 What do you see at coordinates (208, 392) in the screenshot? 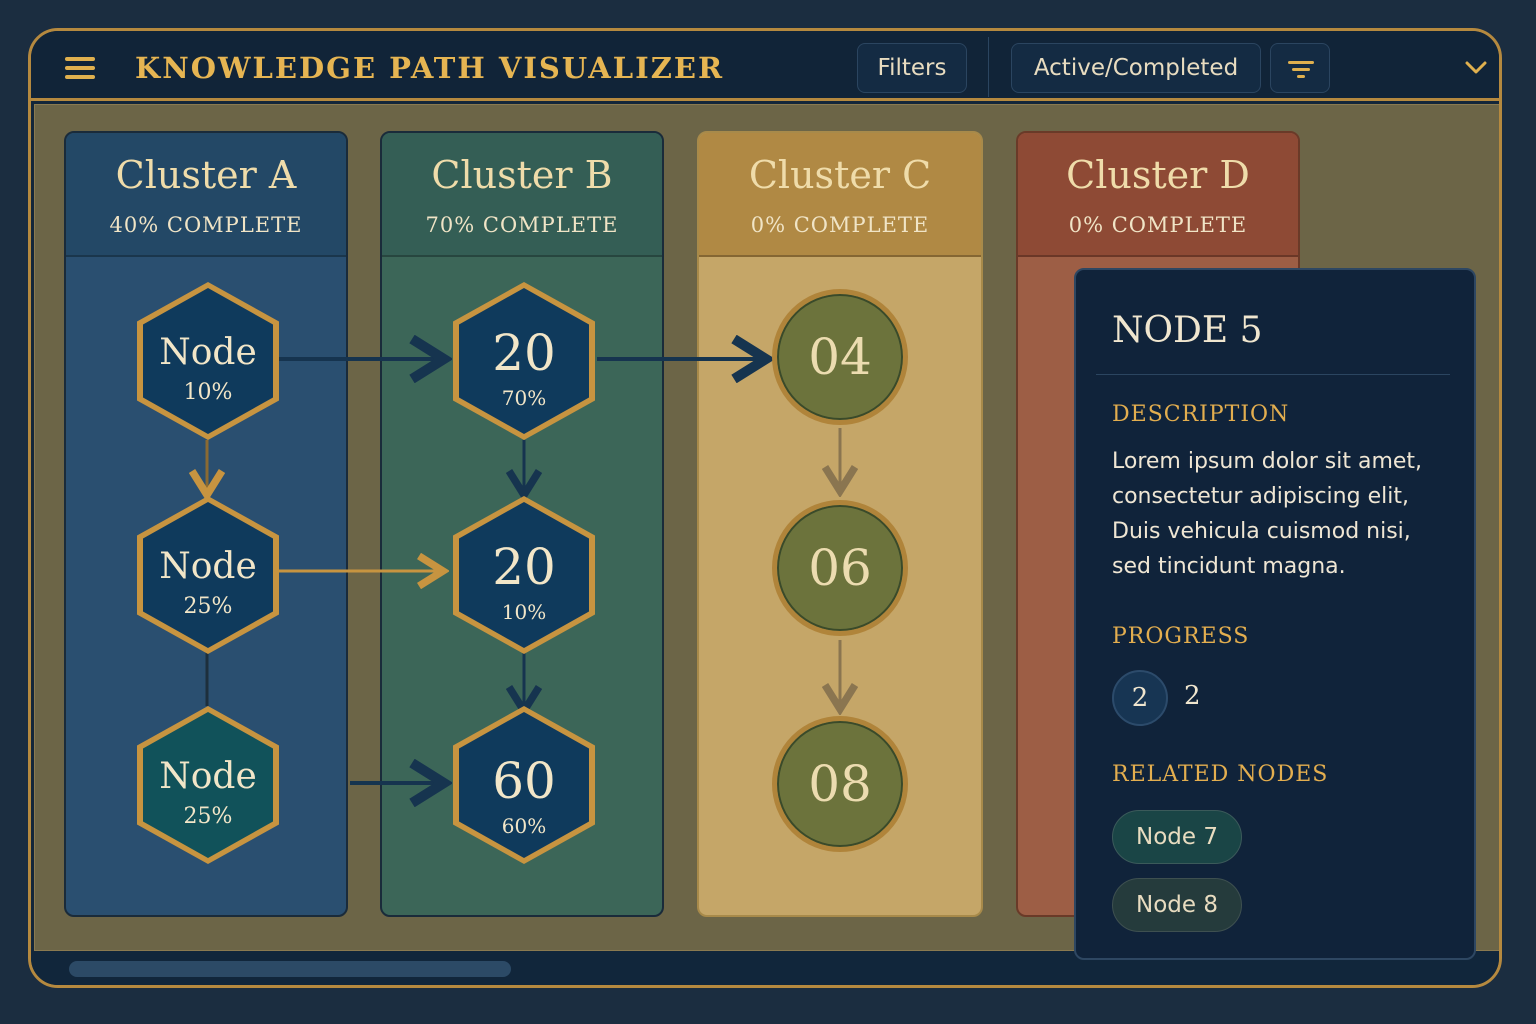
I see `node-a1-percent: 10%` at bounding box center [208, 392].